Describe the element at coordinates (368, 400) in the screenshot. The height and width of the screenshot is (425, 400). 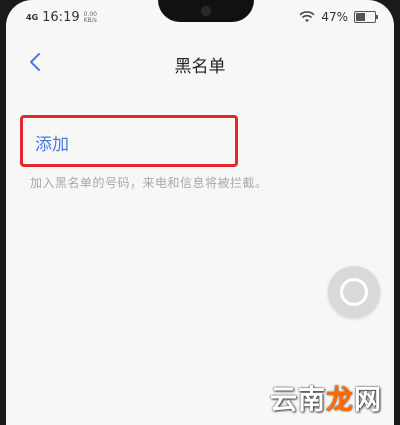
I see `watermark-part-c: 网` at that location.